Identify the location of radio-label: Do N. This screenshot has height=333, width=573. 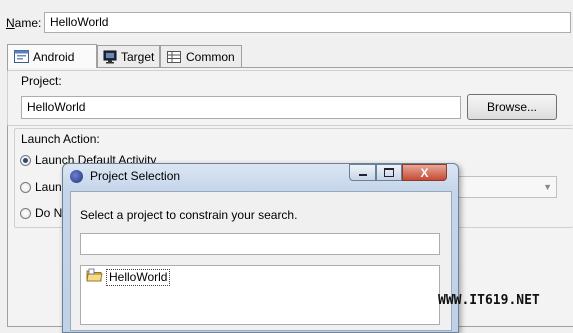
(49, 213).